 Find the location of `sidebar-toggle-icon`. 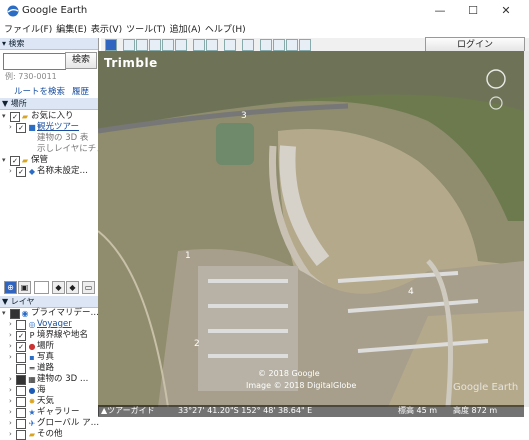

sidebar-toggle-icon is located at coordinates (111, 45).